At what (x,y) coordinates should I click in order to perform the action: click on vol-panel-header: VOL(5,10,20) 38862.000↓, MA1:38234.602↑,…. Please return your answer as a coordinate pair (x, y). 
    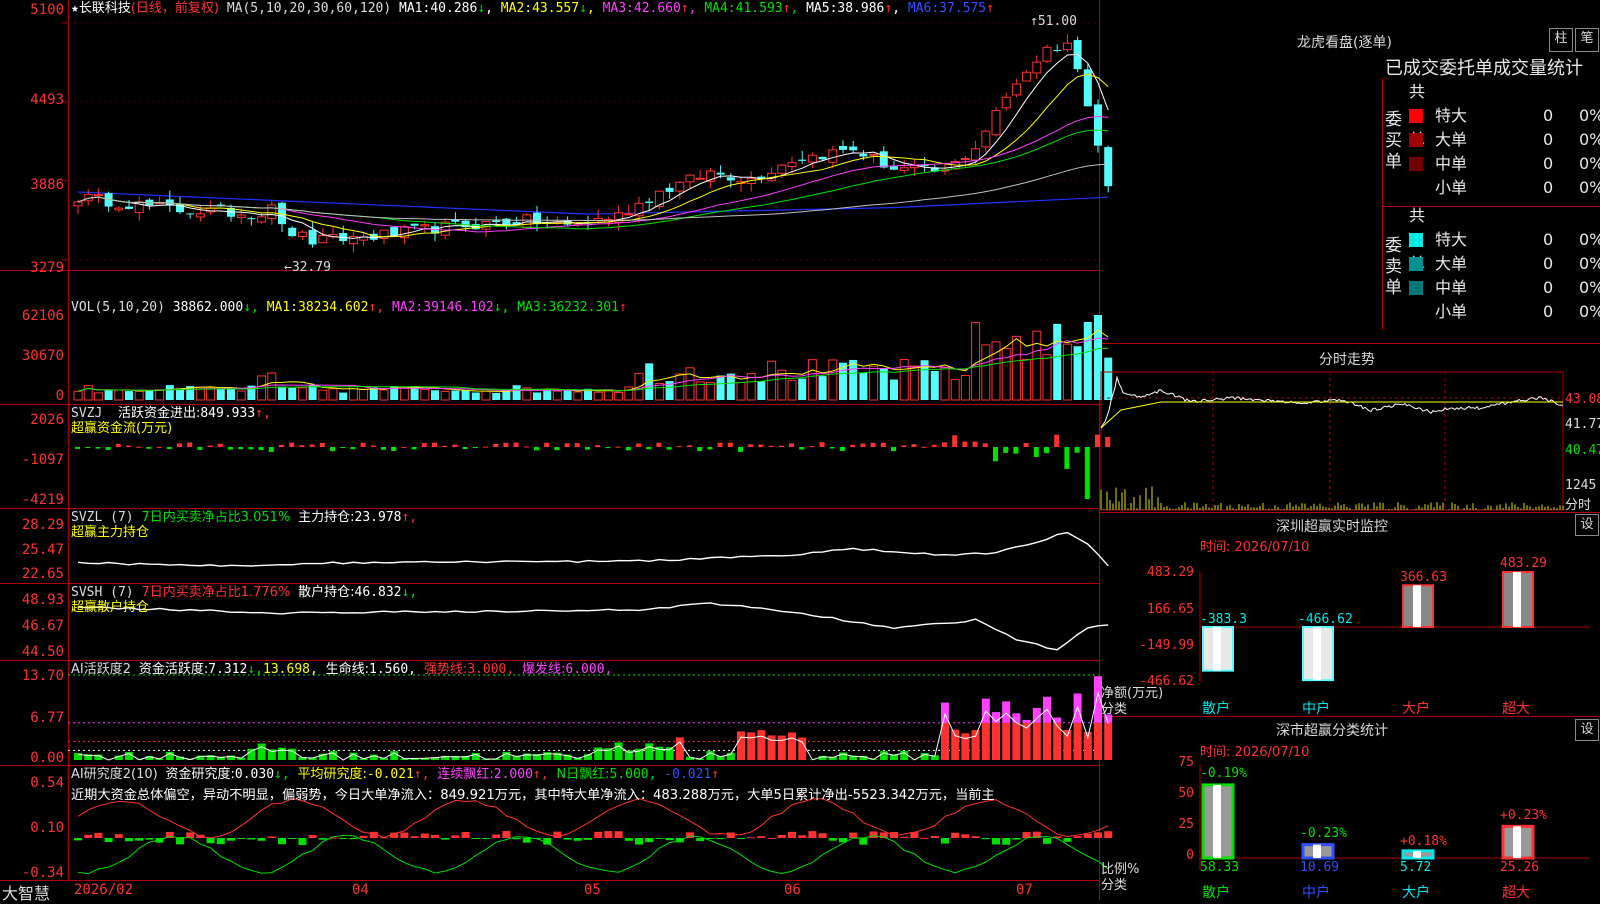
    Looking at the image, I should click on (349, 308).